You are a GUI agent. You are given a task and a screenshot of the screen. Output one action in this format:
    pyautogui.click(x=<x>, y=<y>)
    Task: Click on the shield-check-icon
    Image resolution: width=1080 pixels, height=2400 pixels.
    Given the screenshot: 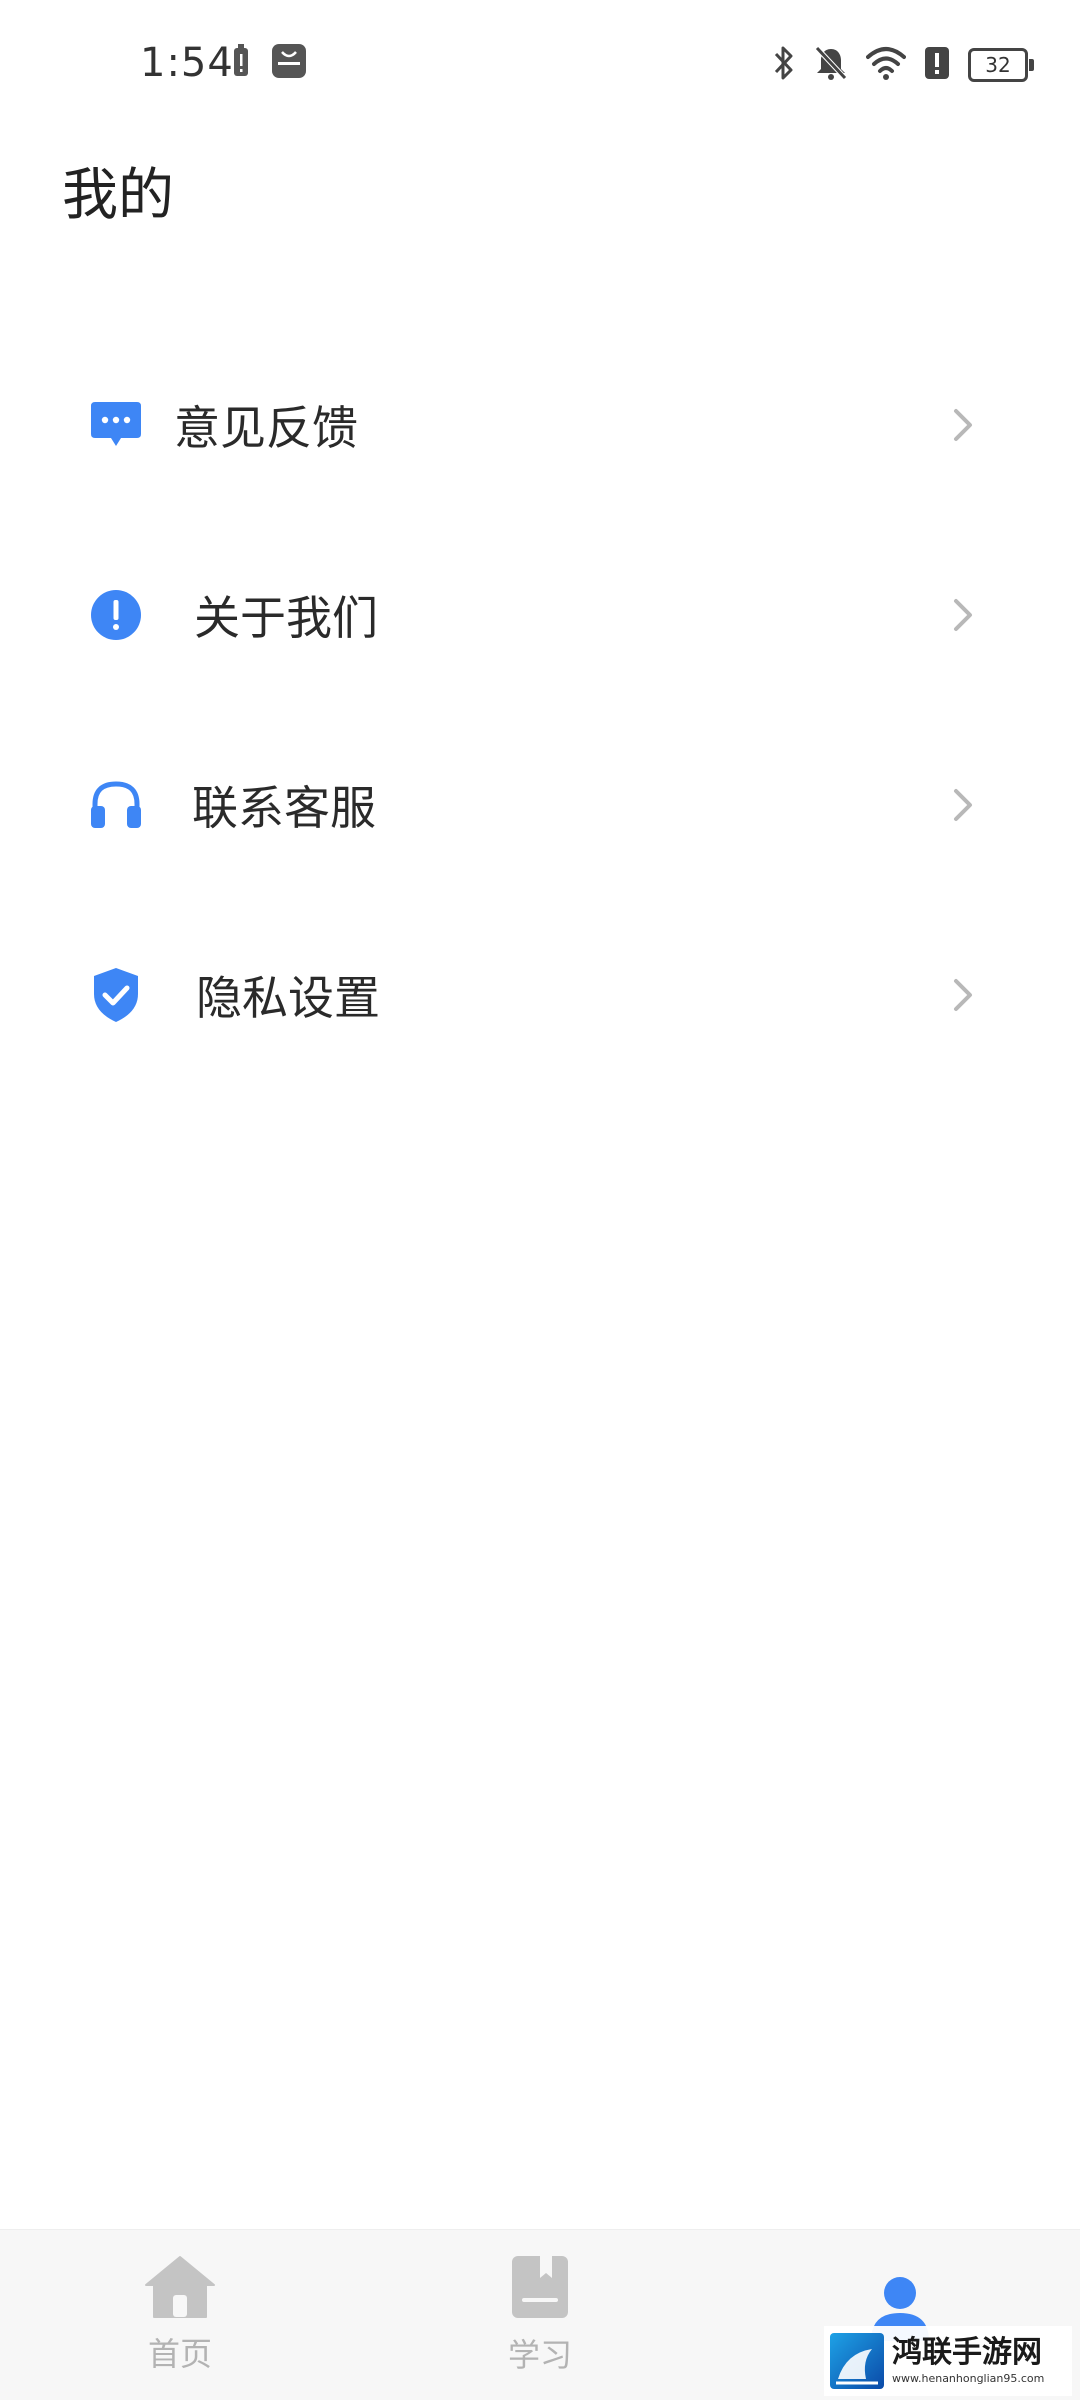 What is the action you would take?
    pyautogui.click(x=116, y=995)
    